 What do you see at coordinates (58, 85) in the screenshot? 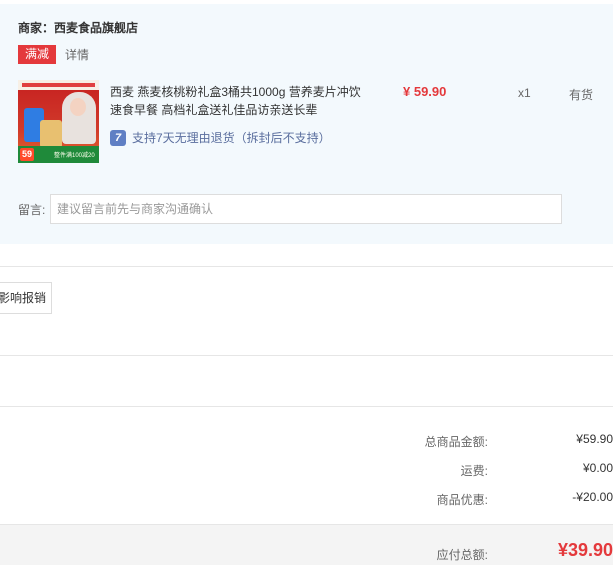
I see `product-image-header` at bounding box center [58, 85].